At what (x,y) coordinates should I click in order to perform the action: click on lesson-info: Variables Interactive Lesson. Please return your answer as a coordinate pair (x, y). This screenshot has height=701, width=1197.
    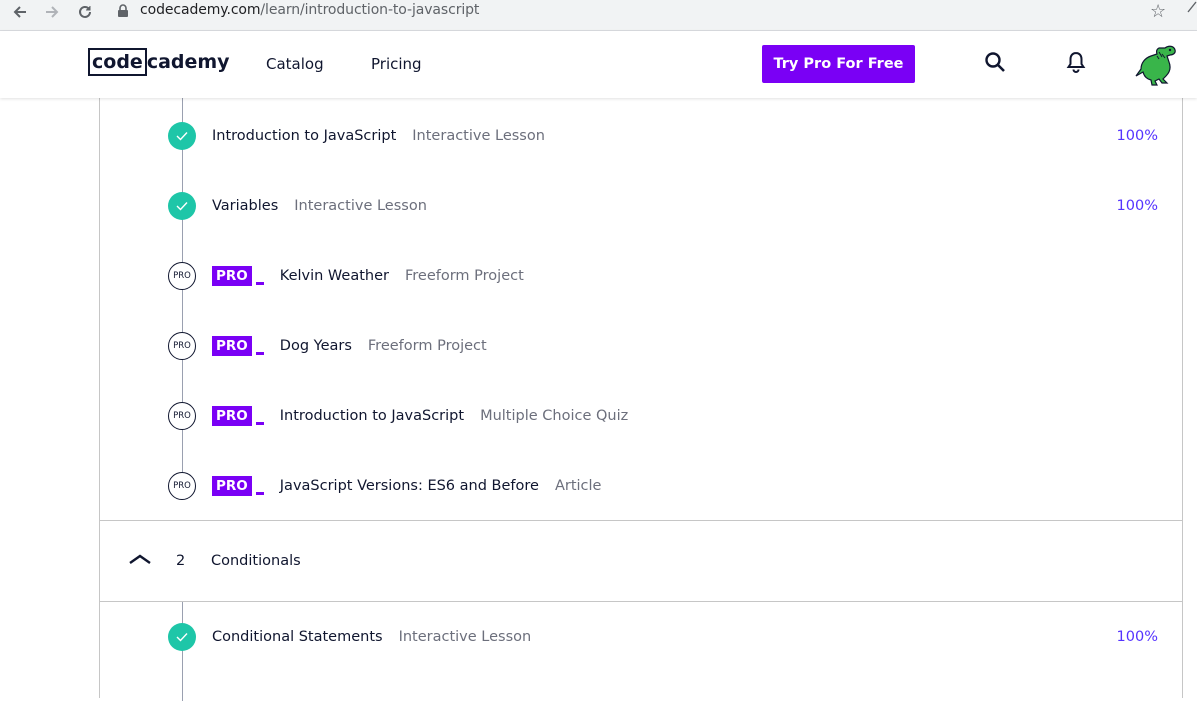
    Looking at the image, I should click on (319, 206).